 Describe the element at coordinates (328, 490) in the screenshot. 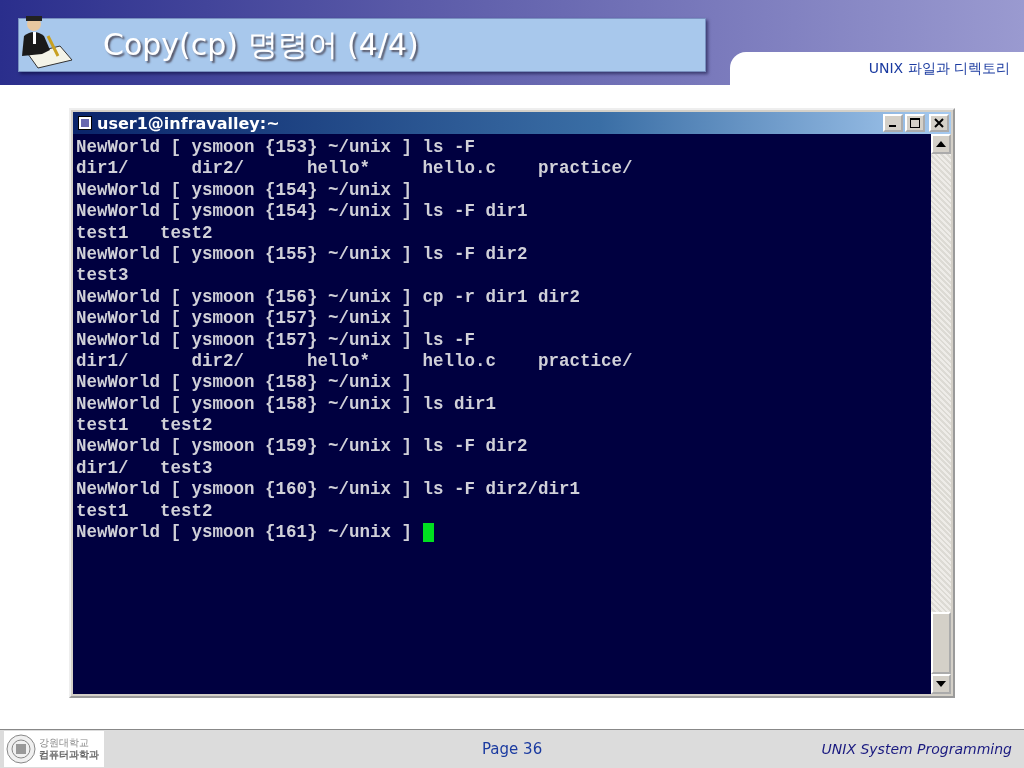

I see `terminal-line: NewWorld [ ysmoon {160} ~/unix ] ls -F dir2/dir1` at that location.